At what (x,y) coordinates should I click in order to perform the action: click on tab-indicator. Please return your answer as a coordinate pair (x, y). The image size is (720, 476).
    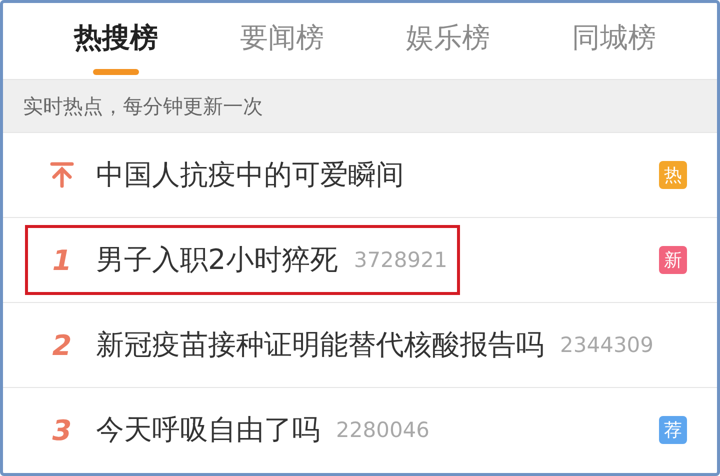
    Looking at the image, I should click on (116, 72).